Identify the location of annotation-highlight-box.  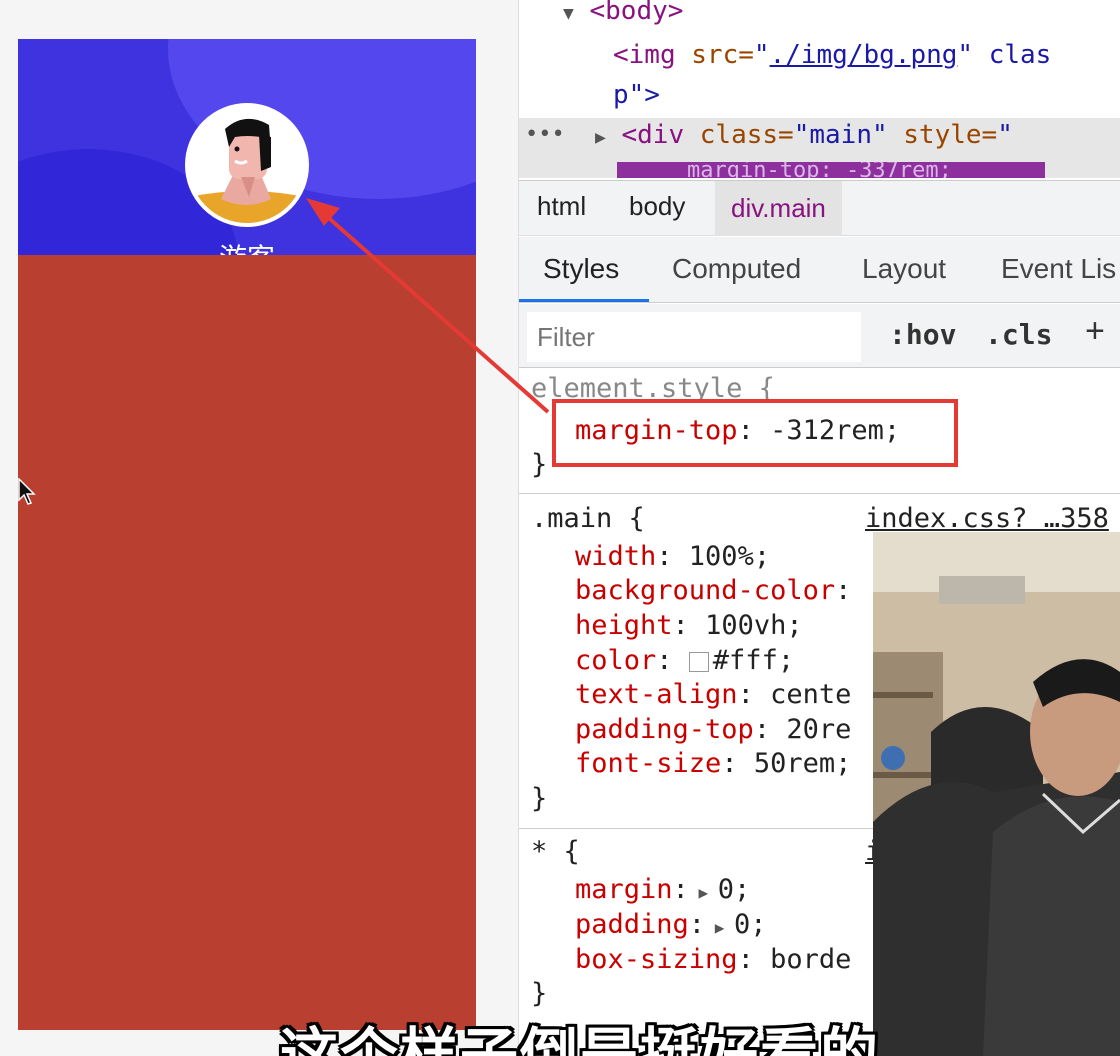
(755, 433).